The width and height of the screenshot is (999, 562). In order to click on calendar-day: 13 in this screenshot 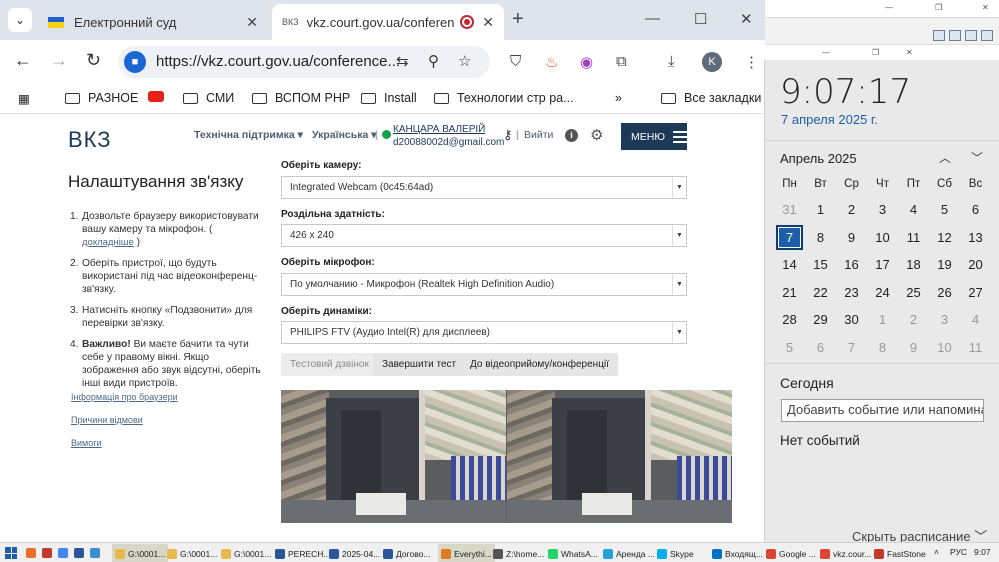, I will do `click(975, 237)`.